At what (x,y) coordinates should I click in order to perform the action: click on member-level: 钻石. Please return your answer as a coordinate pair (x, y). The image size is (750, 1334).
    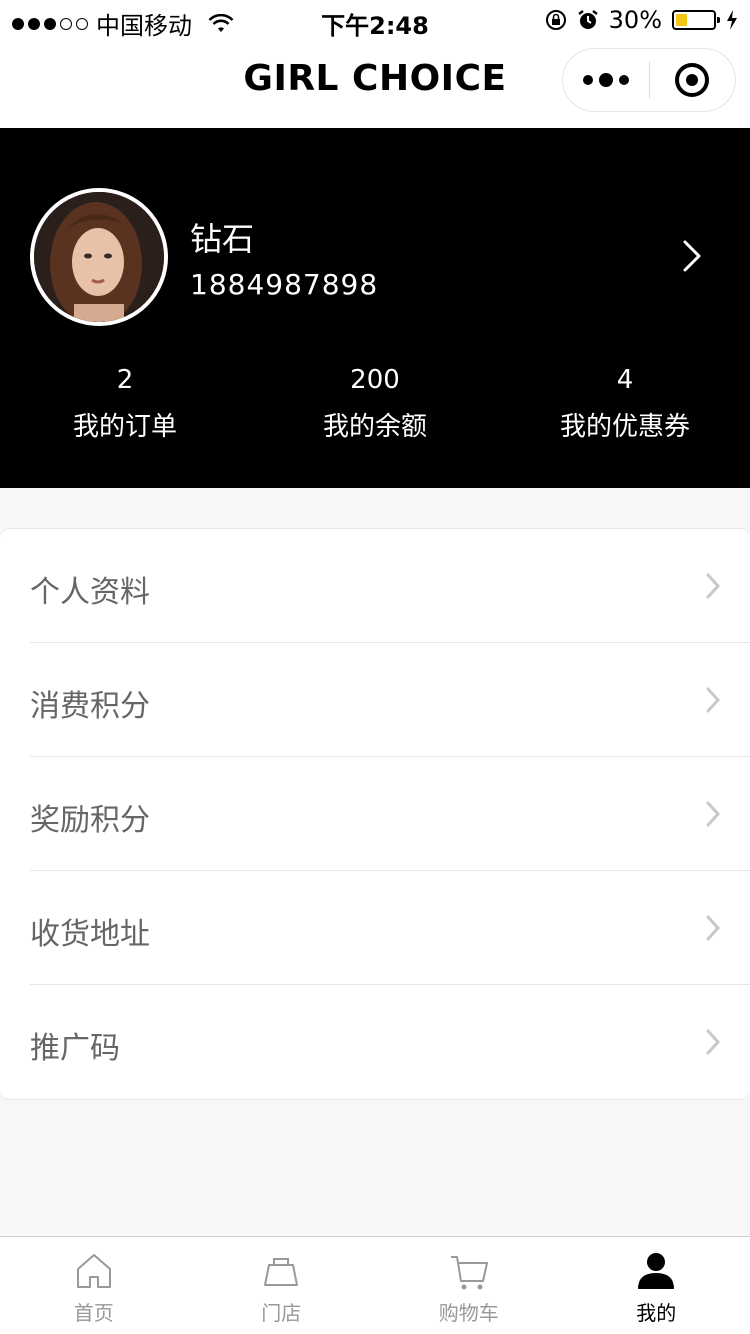
    Looking at the image, I should click on (222, 239).